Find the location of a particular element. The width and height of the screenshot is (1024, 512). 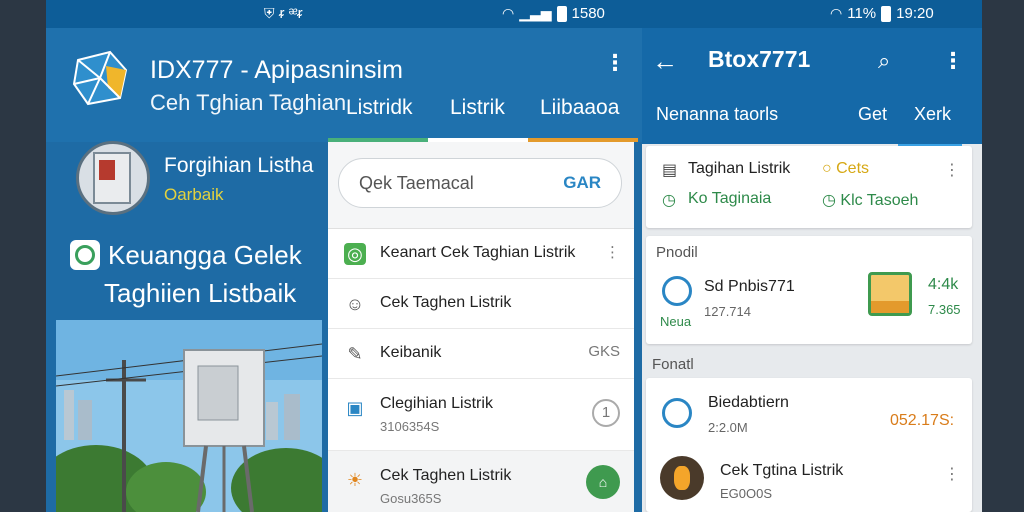

signal-icon: ▁▃▅ is located at coordinates (535, 13).